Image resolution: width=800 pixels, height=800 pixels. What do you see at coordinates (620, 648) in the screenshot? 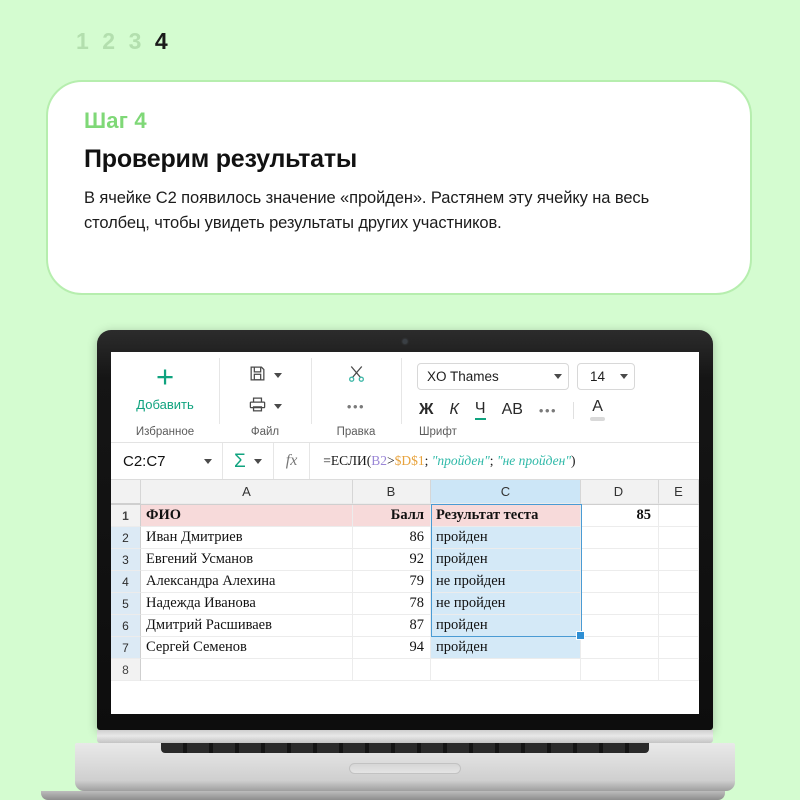
I see `cell-d7` at bounding box center [620, 648].